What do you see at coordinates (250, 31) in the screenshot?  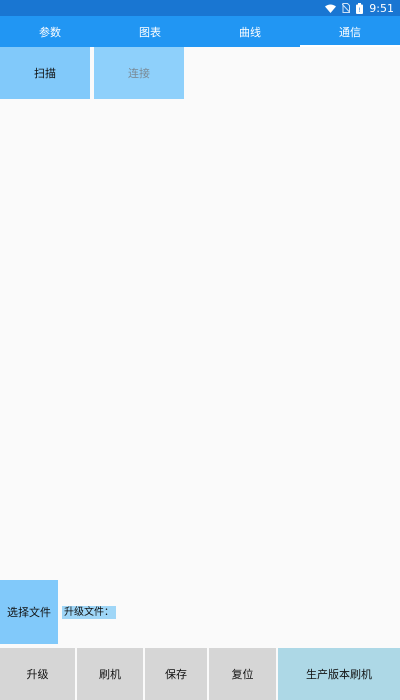 I see `tab-curves: 曲线` at bounding box center [250, 31].